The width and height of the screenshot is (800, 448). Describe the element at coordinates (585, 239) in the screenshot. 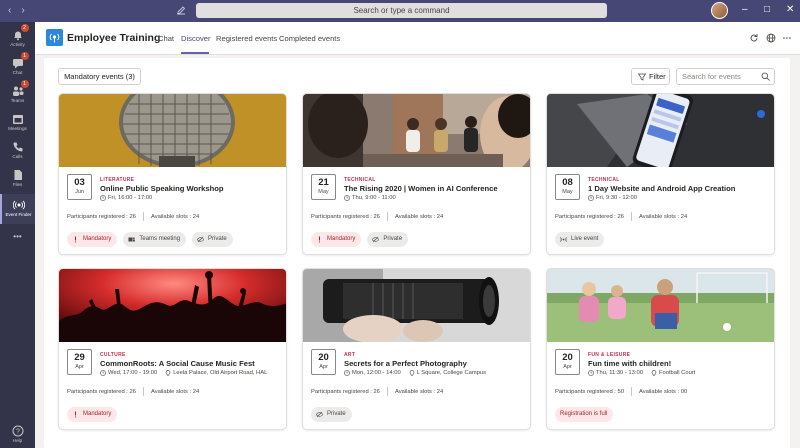

I see `tag-label: Live event` at that location.